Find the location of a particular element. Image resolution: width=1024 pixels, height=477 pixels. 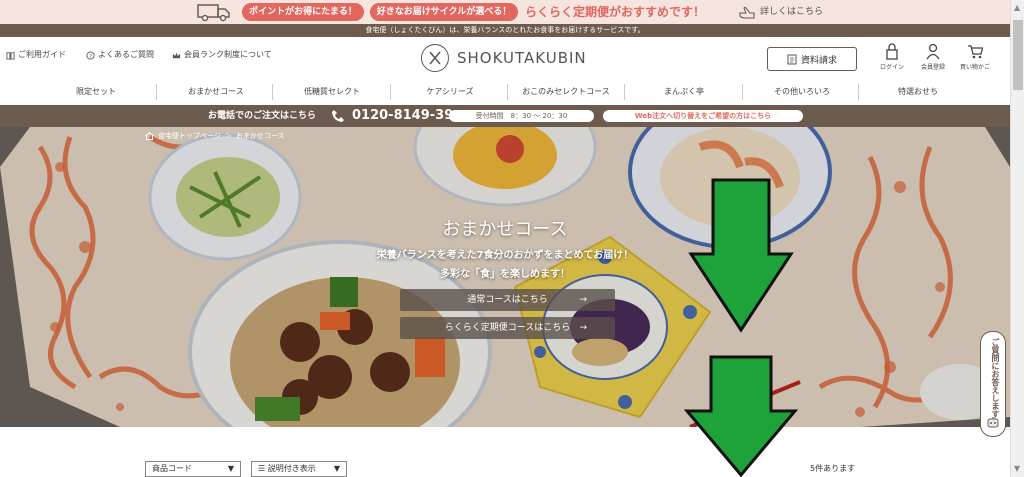

robot-icon is located at coordinates (993, 422).